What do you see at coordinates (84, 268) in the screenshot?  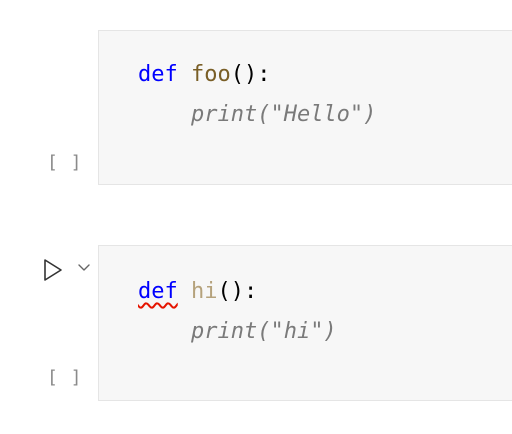 I see `chevron-down-icon` at bounding box center [84, 268].